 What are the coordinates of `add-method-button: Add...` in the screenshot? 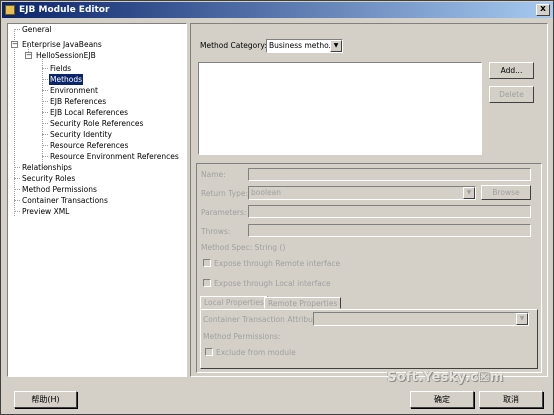 It's located at (511, 70).